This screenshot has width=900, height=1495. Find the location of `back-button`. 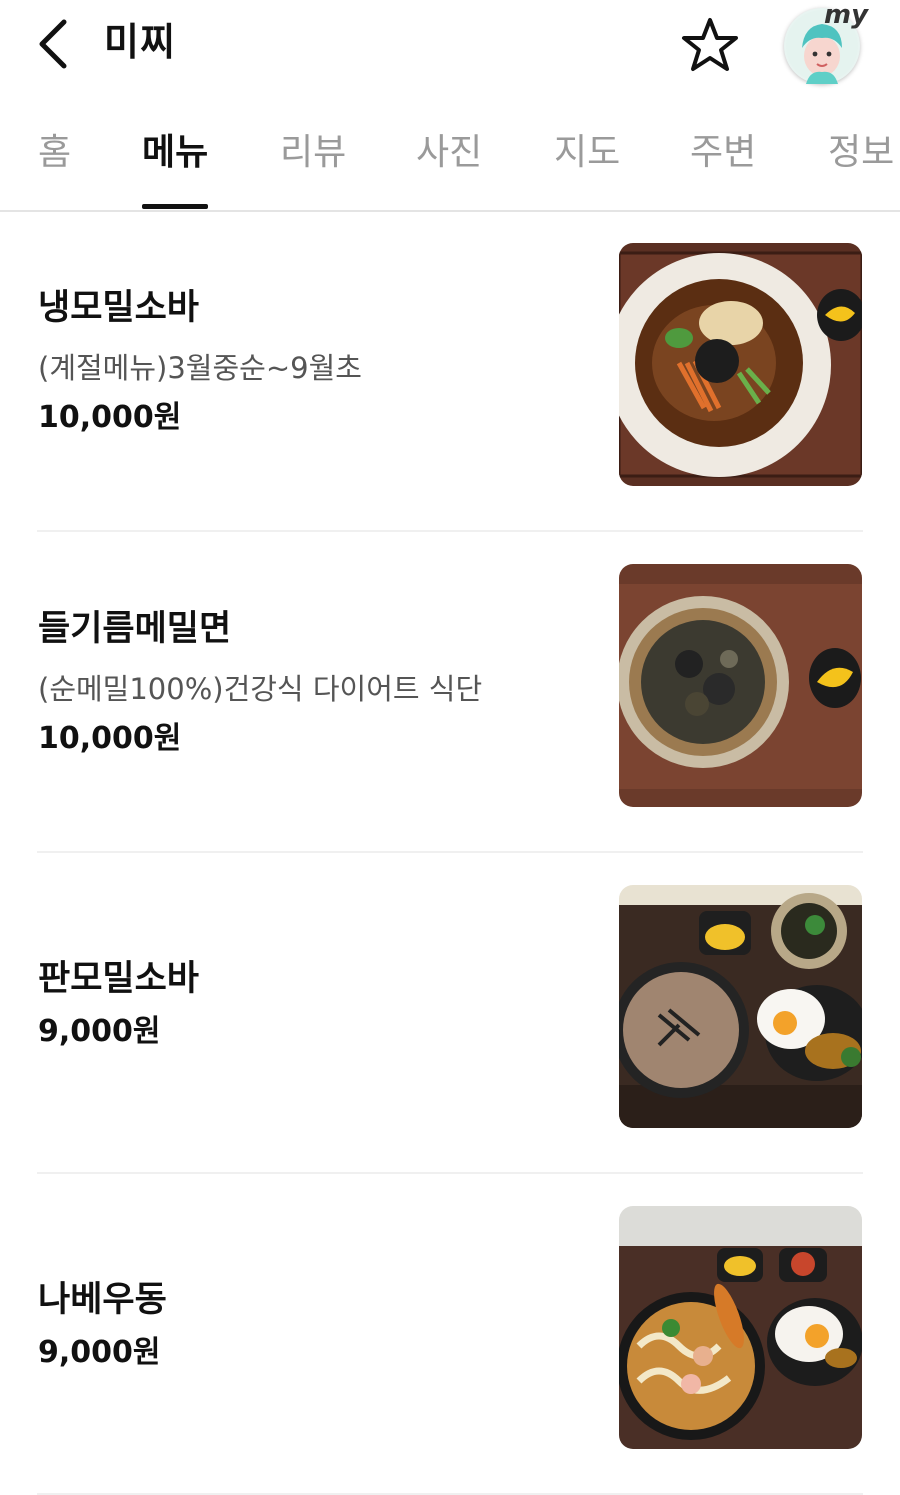

back-button is located at coordinates (56, 44).